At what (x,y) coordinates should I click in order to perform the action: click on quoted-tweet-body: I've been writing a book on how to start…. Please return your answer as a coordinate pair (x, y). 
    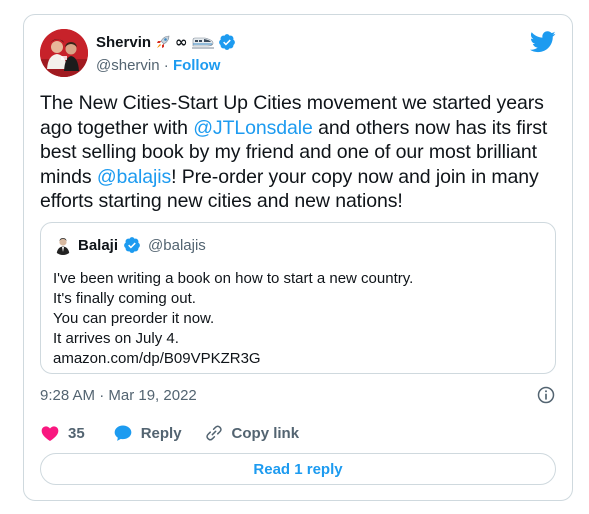
    Looking at the image, I should click on (233, 319).